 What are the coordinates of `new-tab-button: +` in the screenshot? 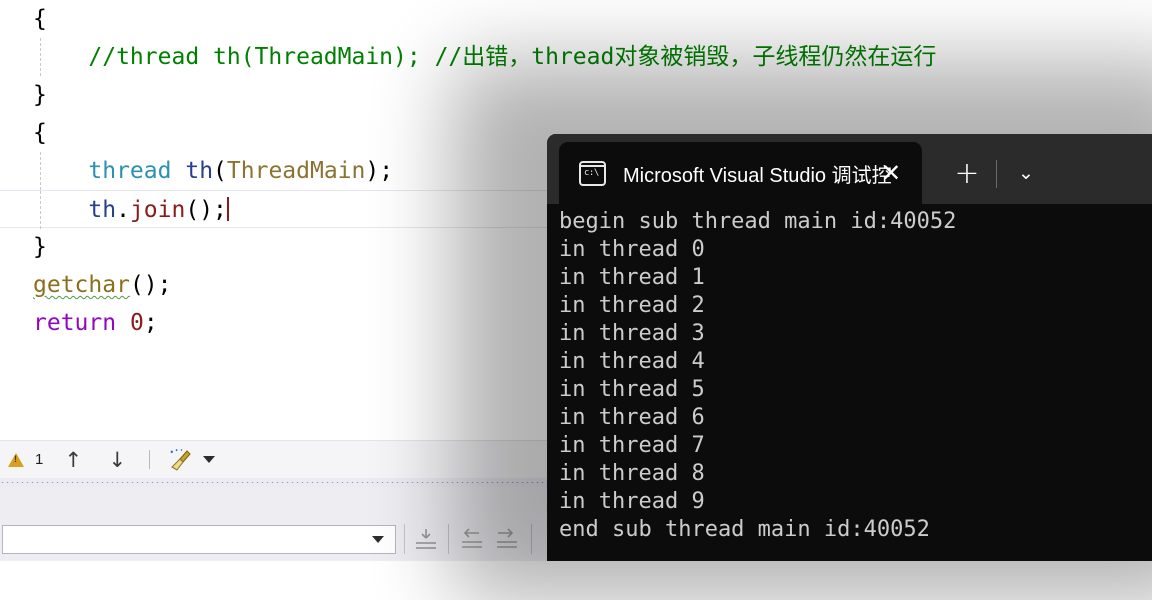 It's located at (967, 173).